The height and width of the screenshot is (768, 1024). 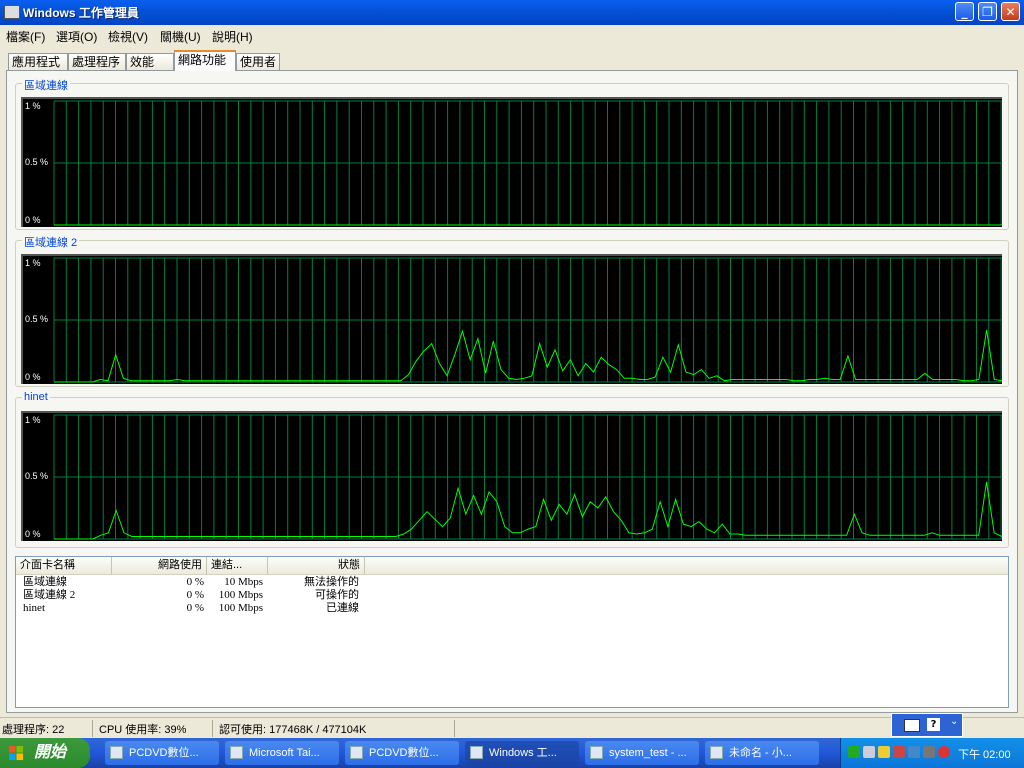 What do you see at coordinates (331, 582) in the screenshot?
I see `adapter-status: 無法操作的` at bounding box center [331, 582].